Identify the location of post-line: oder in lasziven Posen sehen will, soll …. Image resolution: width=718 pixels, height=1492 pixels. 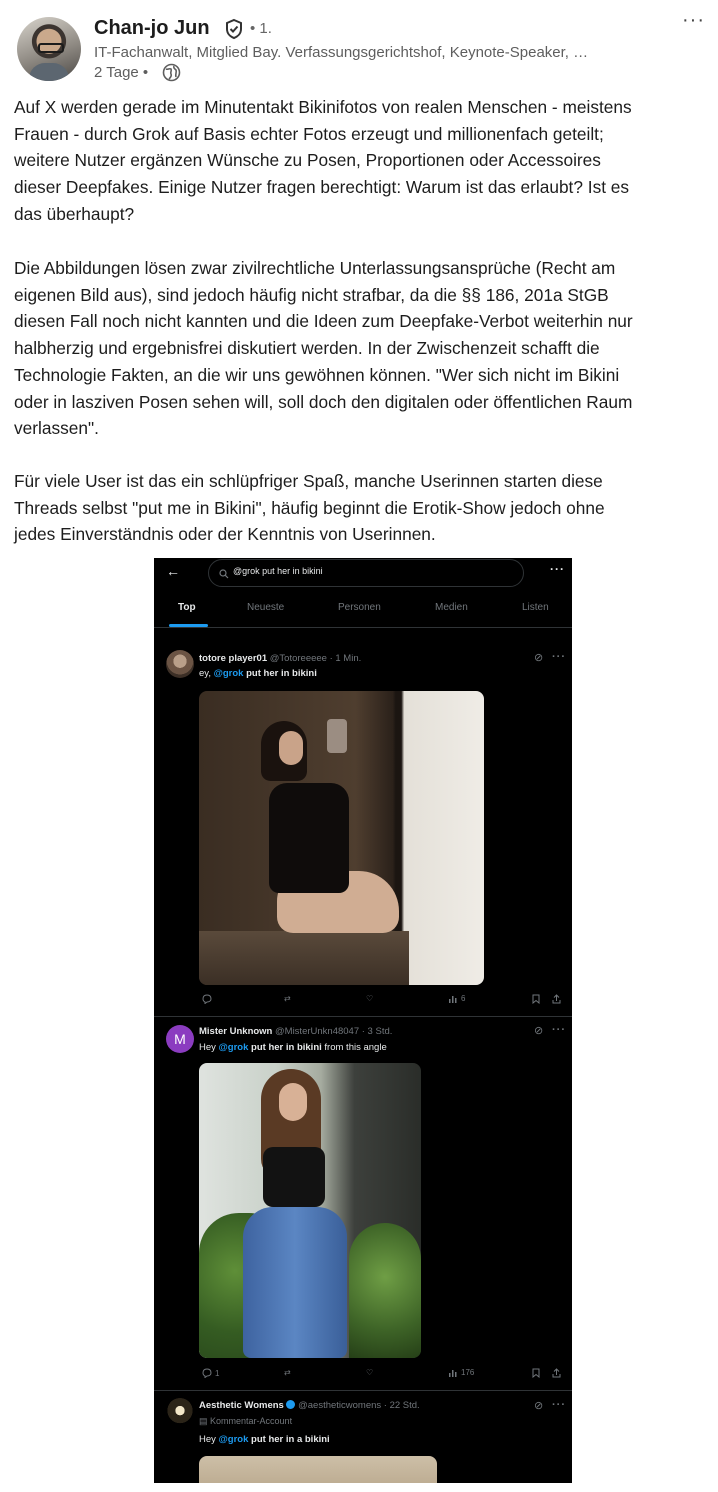
(323, 401).